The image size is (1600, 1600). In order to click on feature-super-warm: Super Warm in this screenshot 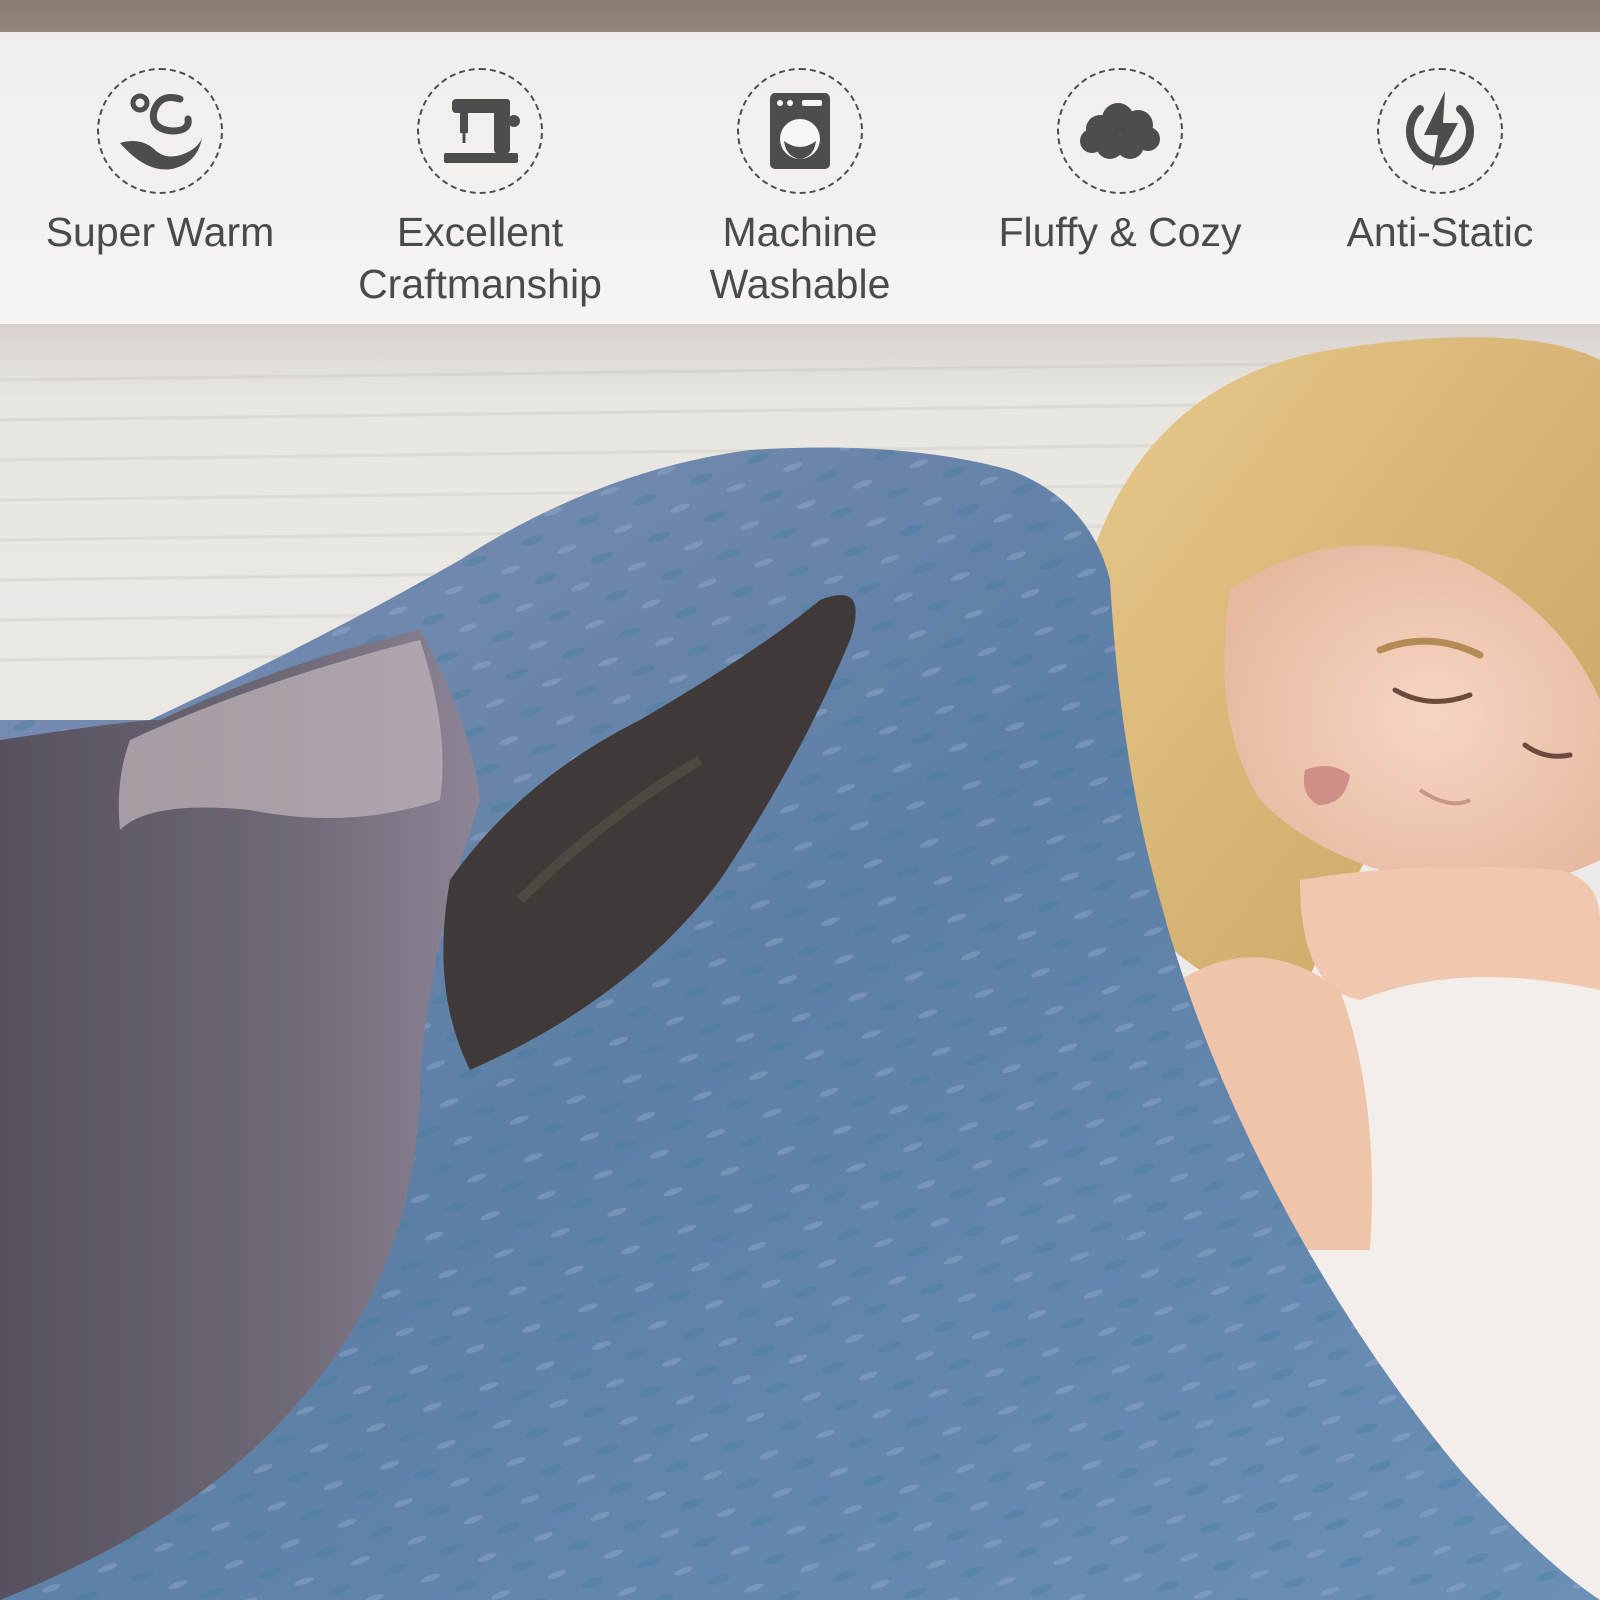, I will do `click(160, 163)`.